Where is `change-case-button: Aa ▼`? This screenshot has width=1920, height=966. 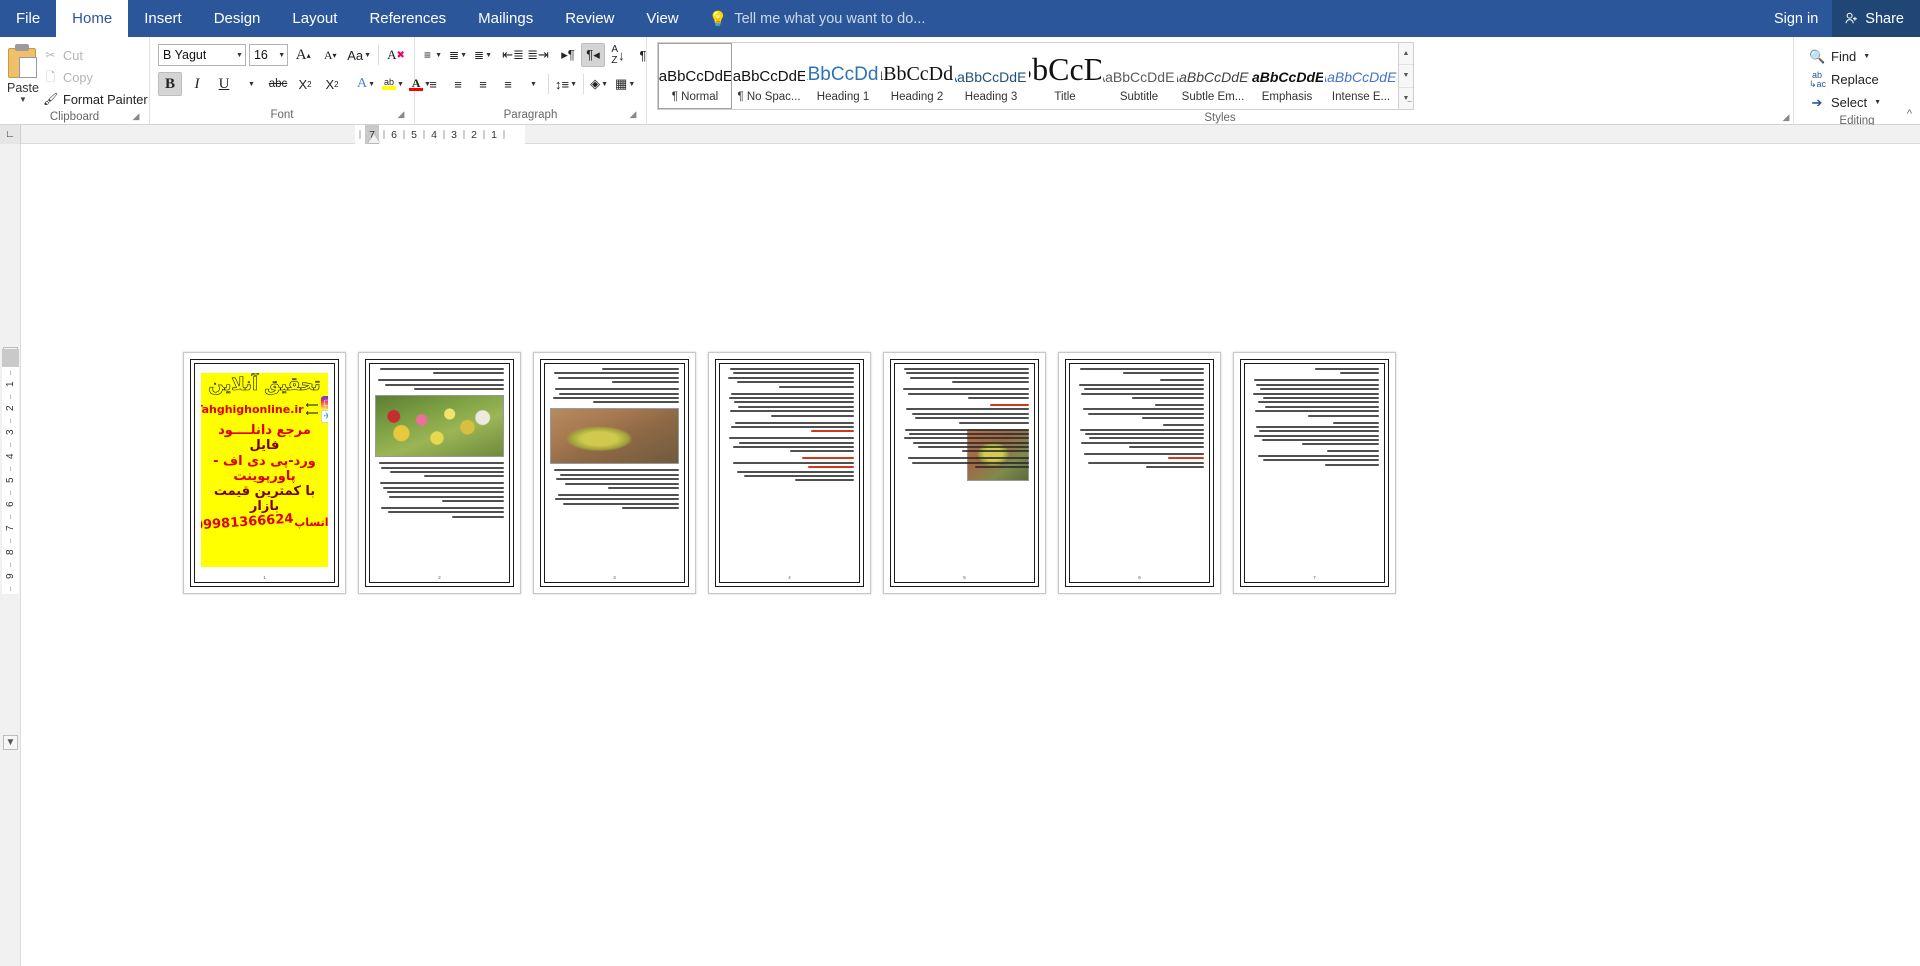 change-case-button: Aa ▼ is located at coordinates (359, 55).